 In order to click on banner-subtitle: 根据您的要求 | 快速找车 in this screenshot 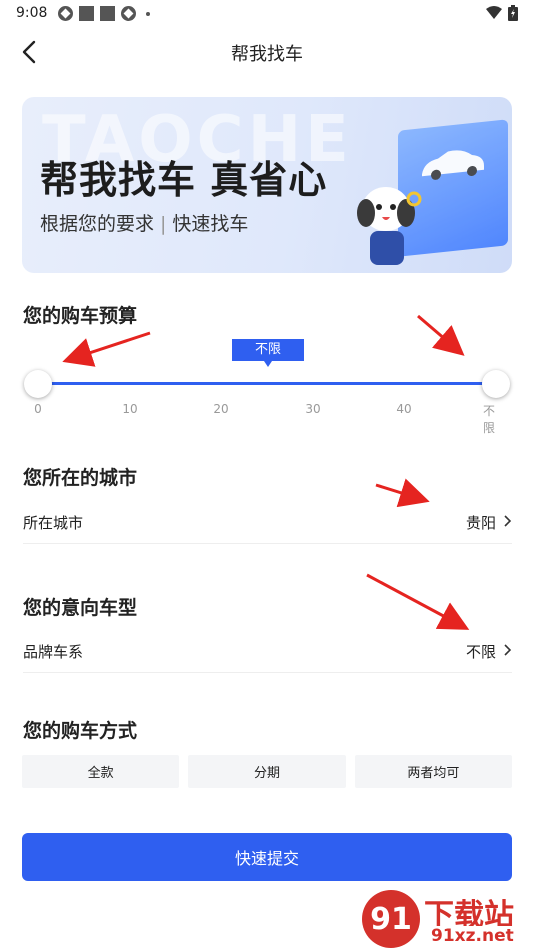, I will do `click(144, 222)`.